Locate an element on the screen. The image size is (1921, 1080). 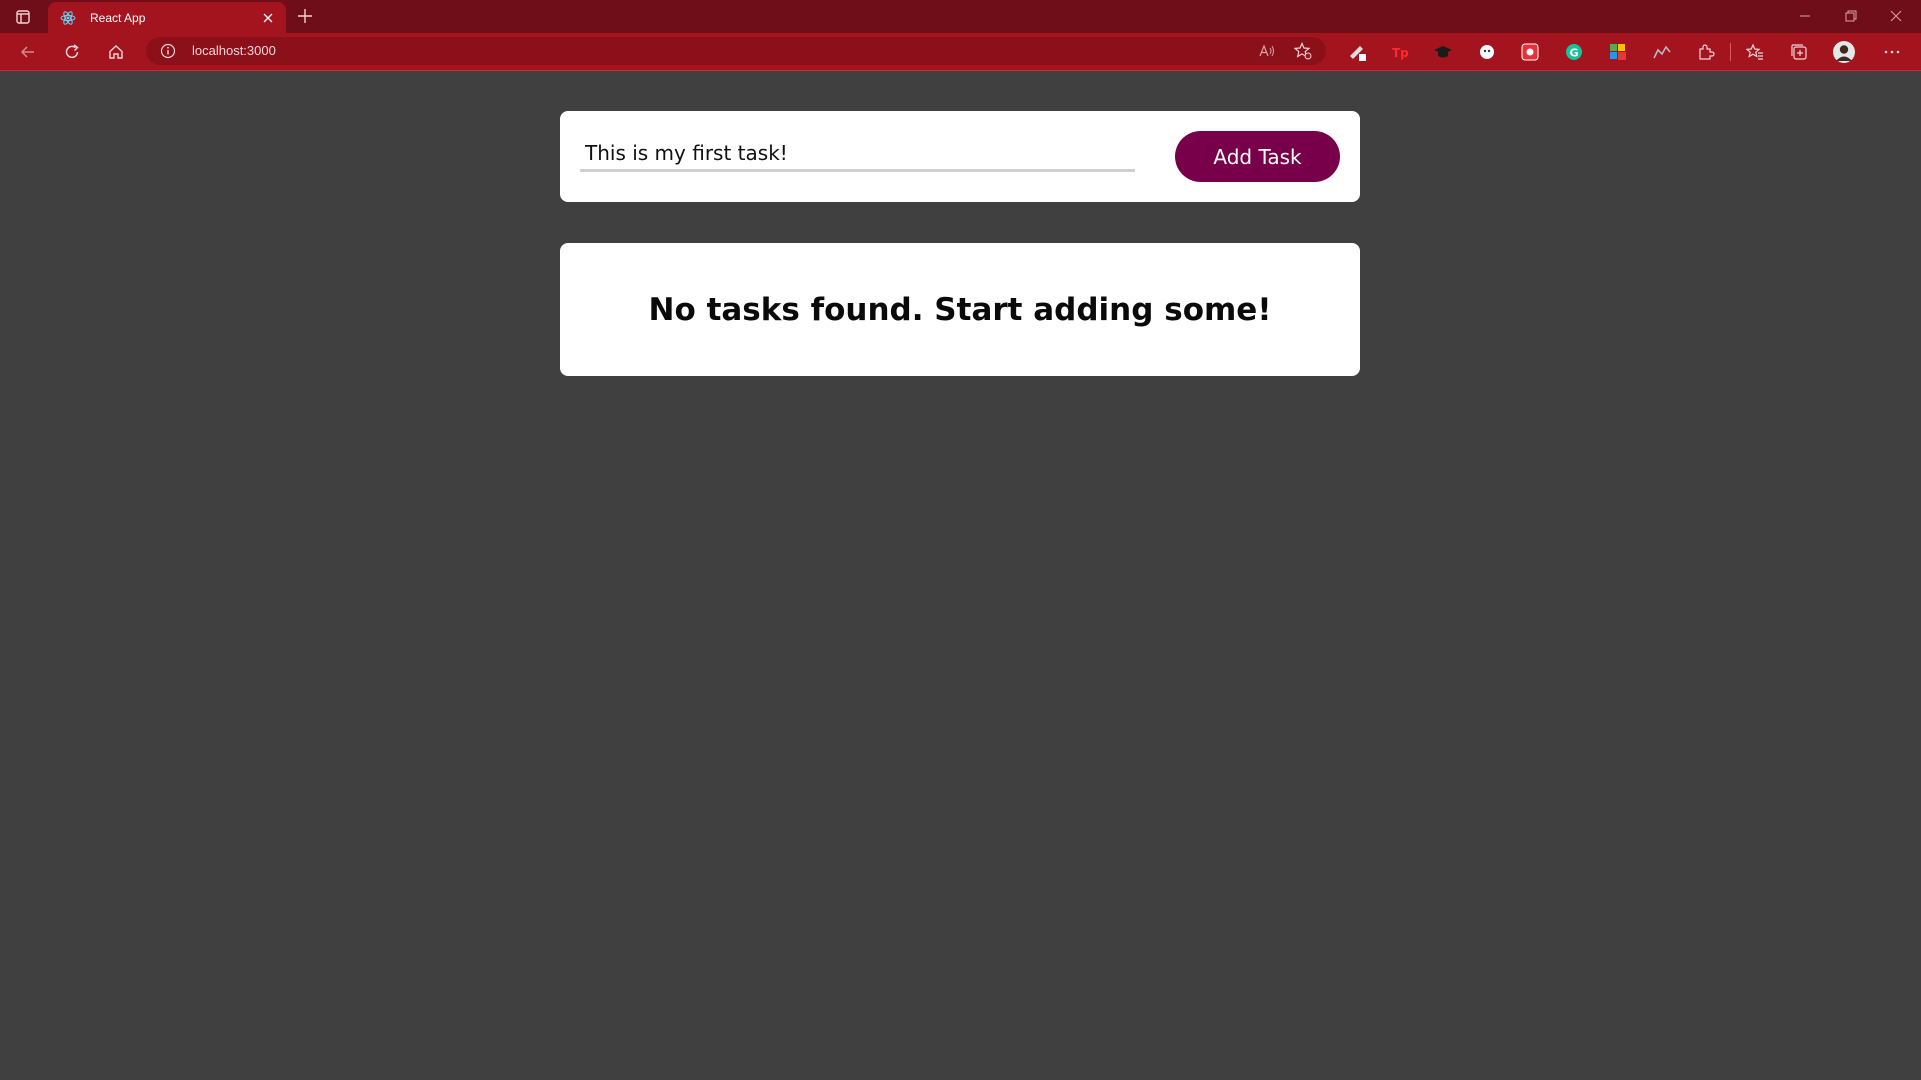
browser-titlebar: React App is located at coordinates (960, 16).